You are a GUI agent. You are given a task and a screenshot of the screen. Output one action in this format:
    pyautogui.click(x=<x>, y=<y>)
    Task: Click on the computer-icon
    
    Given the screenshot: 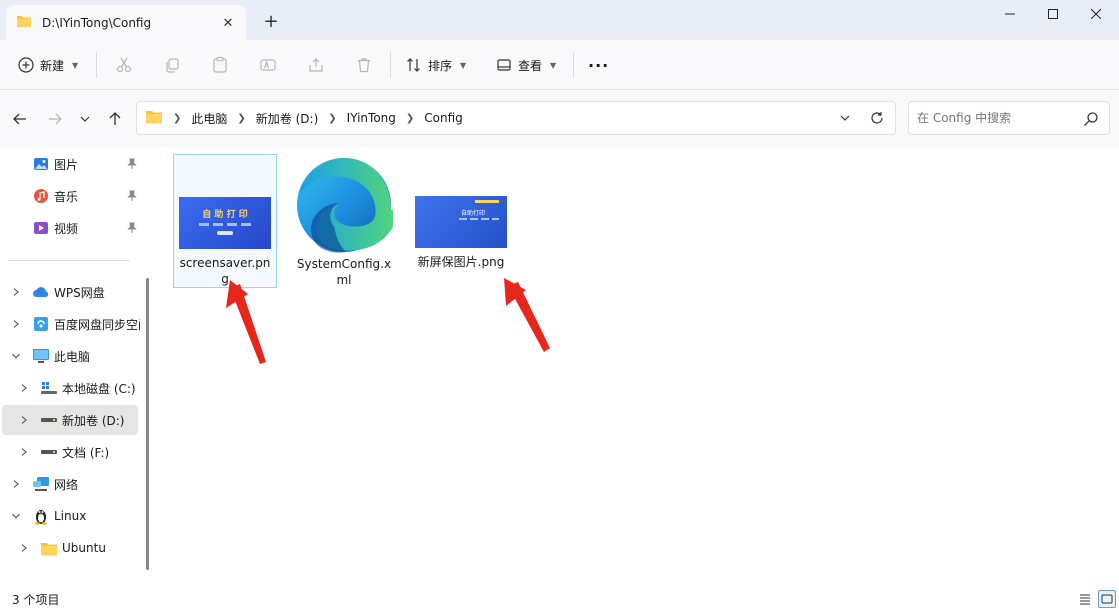 What is the action you would take?
    pyautogui.click(x=41, y=356)
    